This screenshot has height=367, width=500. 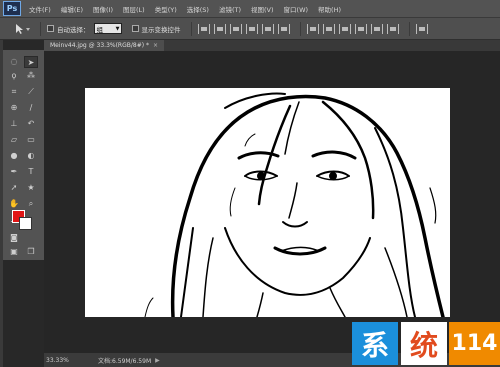 What do you see at coordinates (14, 76) in the screenshot?
I see `lasso-icon: ϙ` at bounding box center [14, 76].